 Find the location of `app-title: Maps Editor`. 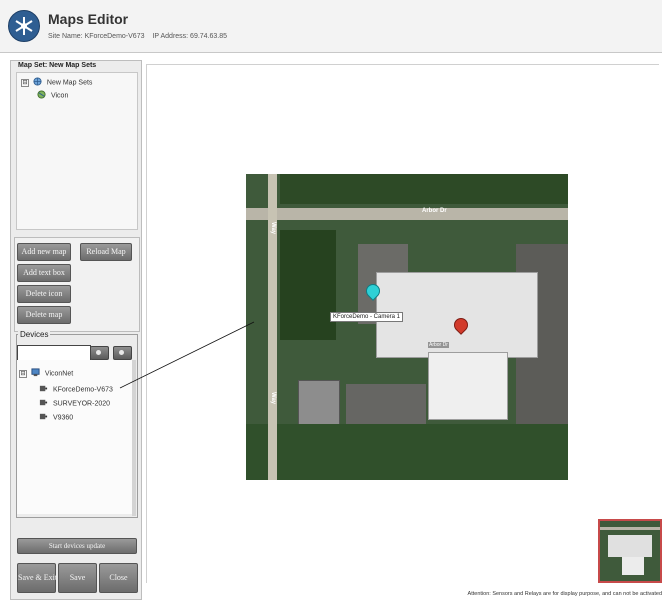

app-title: Maps Editor is located at coordinates (88, 19).